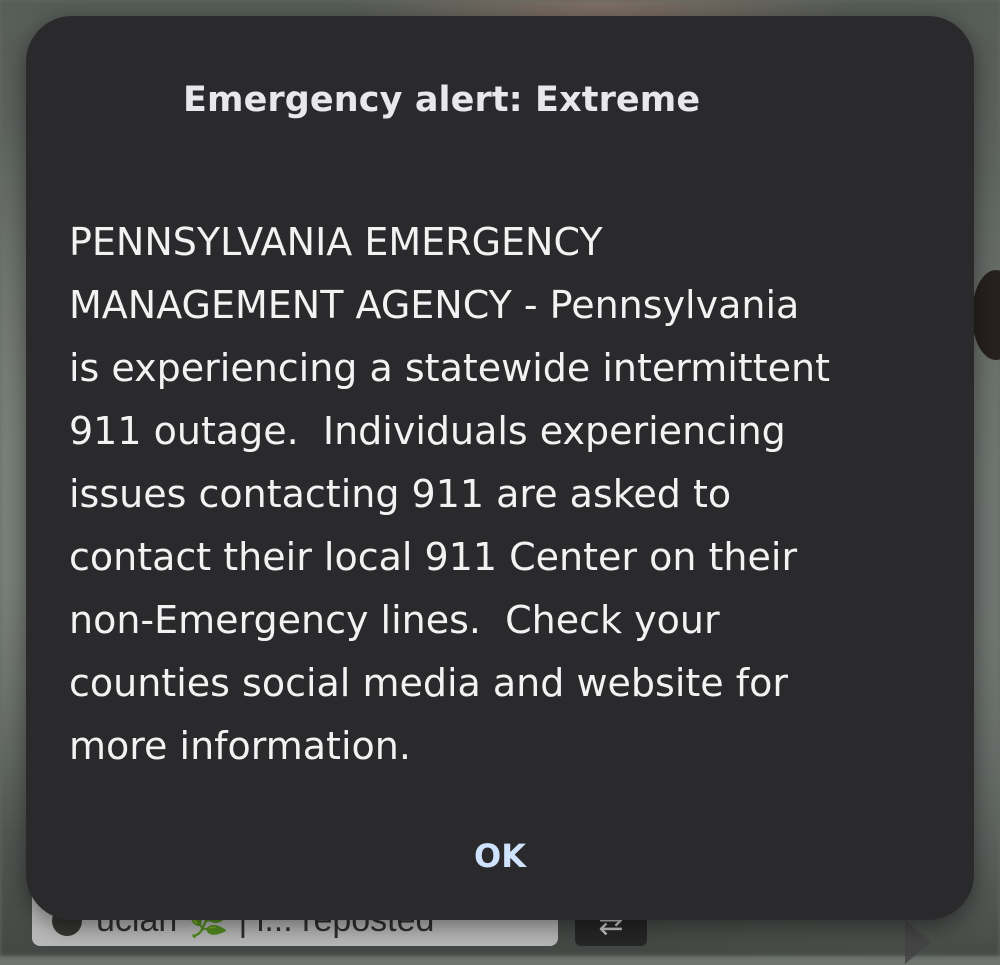  Describe the element at coordinates (442, 100) in the screenshot. I see `dialog-title: Emergency alert: Extreme` at that location.